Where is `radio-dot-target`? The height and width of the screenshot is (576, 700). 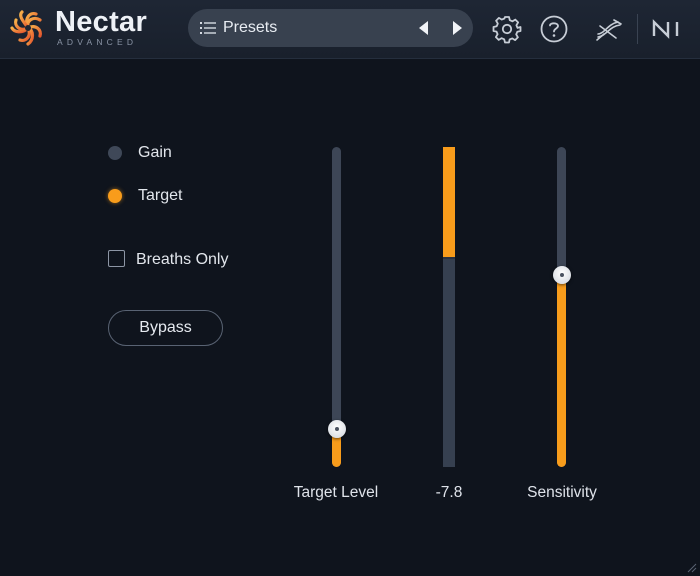
radio-dot-target is located at coordinates (115, 196).